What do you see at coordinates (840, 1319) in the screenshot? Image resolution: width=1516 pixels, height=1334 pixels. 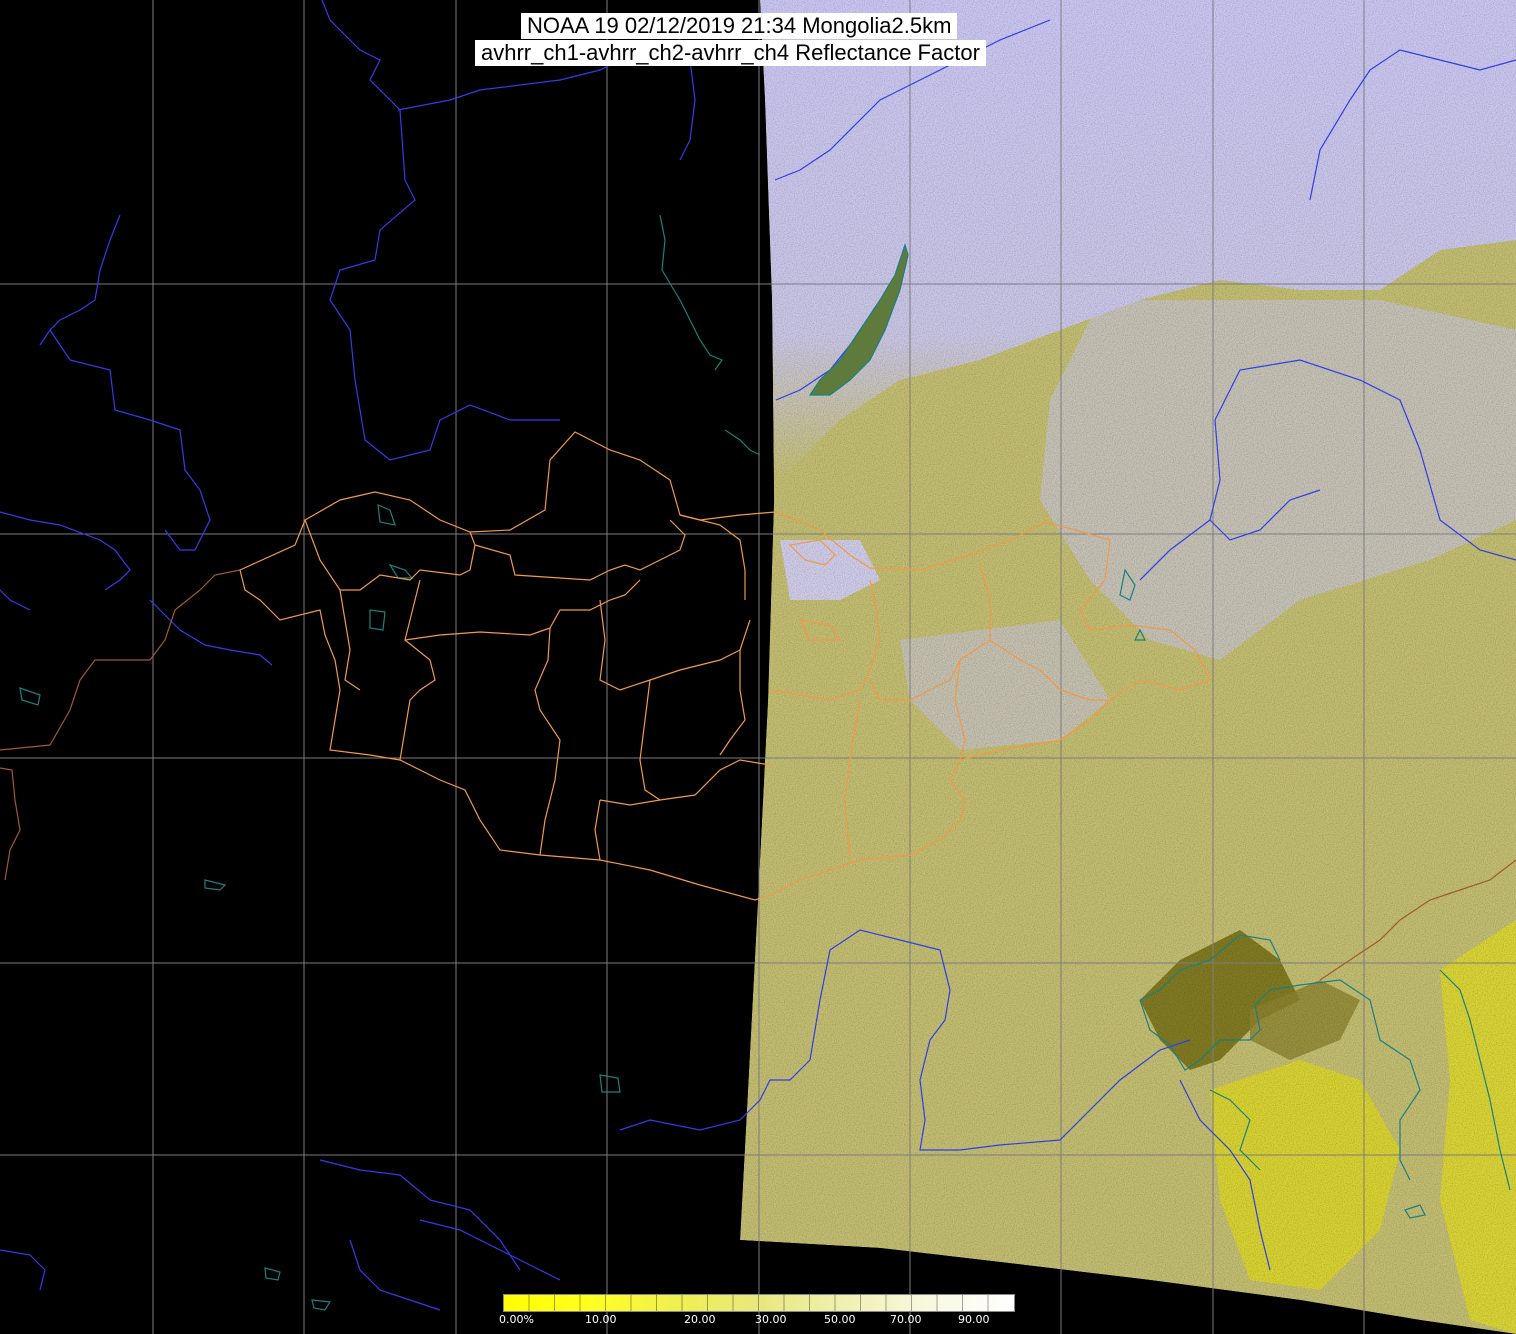 I see `tick-label-50: 50.00` at bounding box center [840, 1319].